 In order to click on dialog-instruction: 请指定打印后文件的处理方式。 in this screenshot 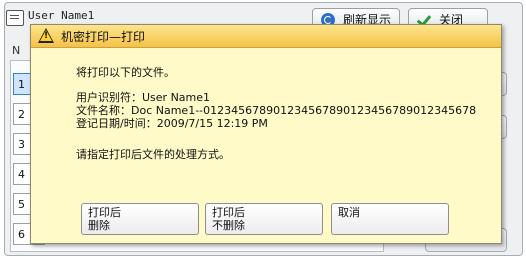, I will do `click(153, 154)`.